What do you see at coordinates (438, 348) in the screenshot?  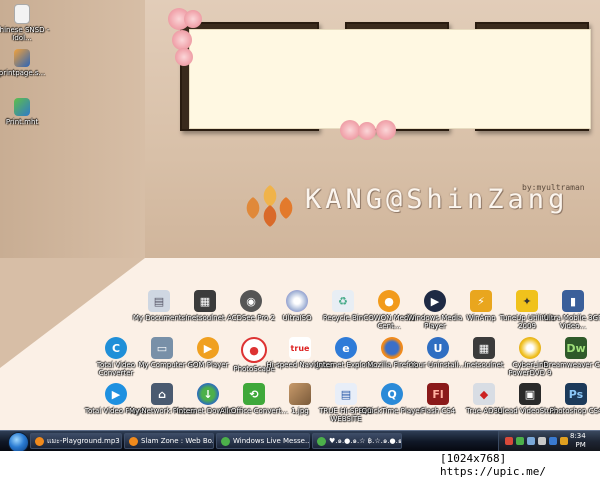 I see `uninstaller-icon: U` at bounding box center [438, 348].